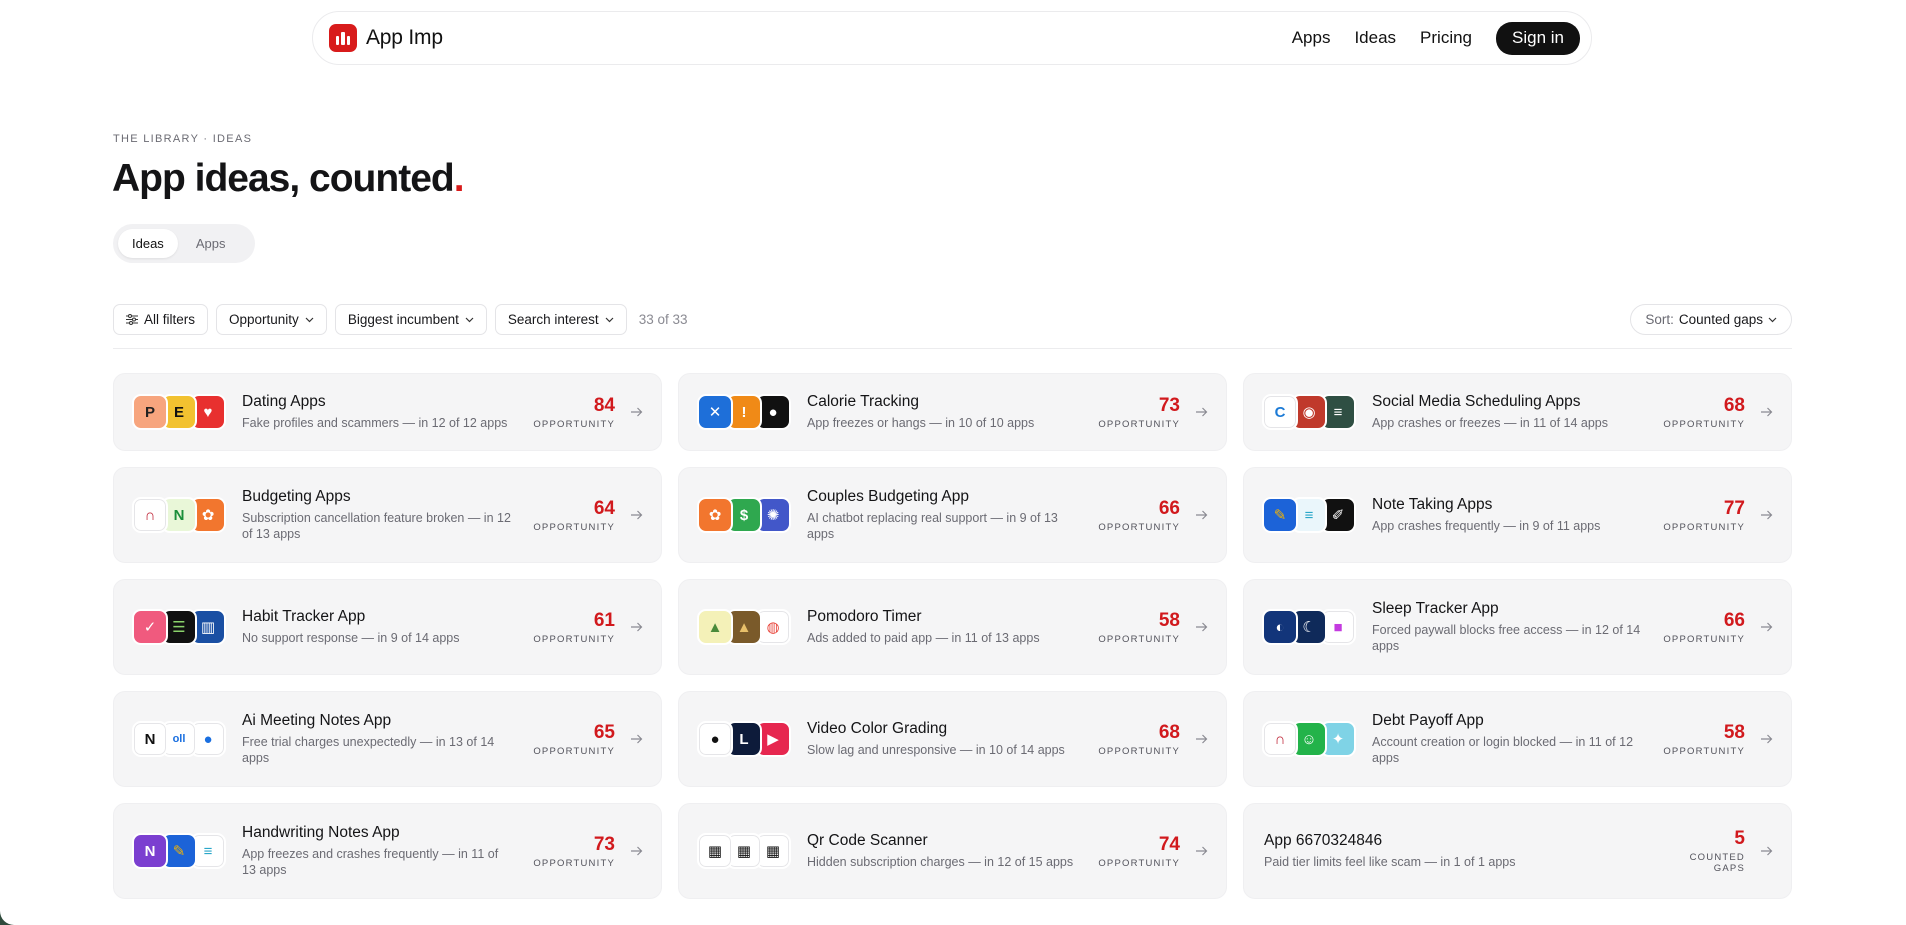 This screenshot has width=1906, height=925. I want to click on app-icon-stack: ∩ N ✿, so click(179, 515).